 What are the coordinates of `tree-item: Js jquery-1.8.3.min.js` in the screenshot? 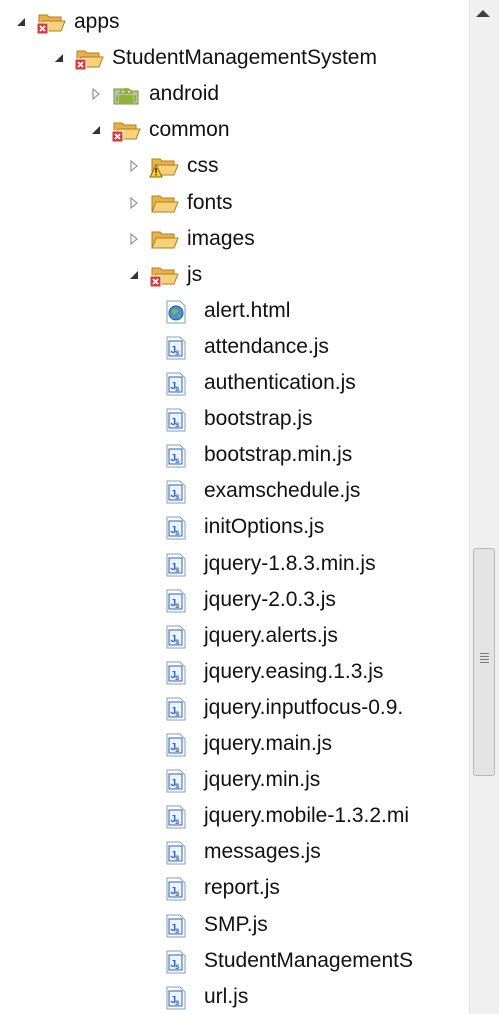 It's located at (235, 564).